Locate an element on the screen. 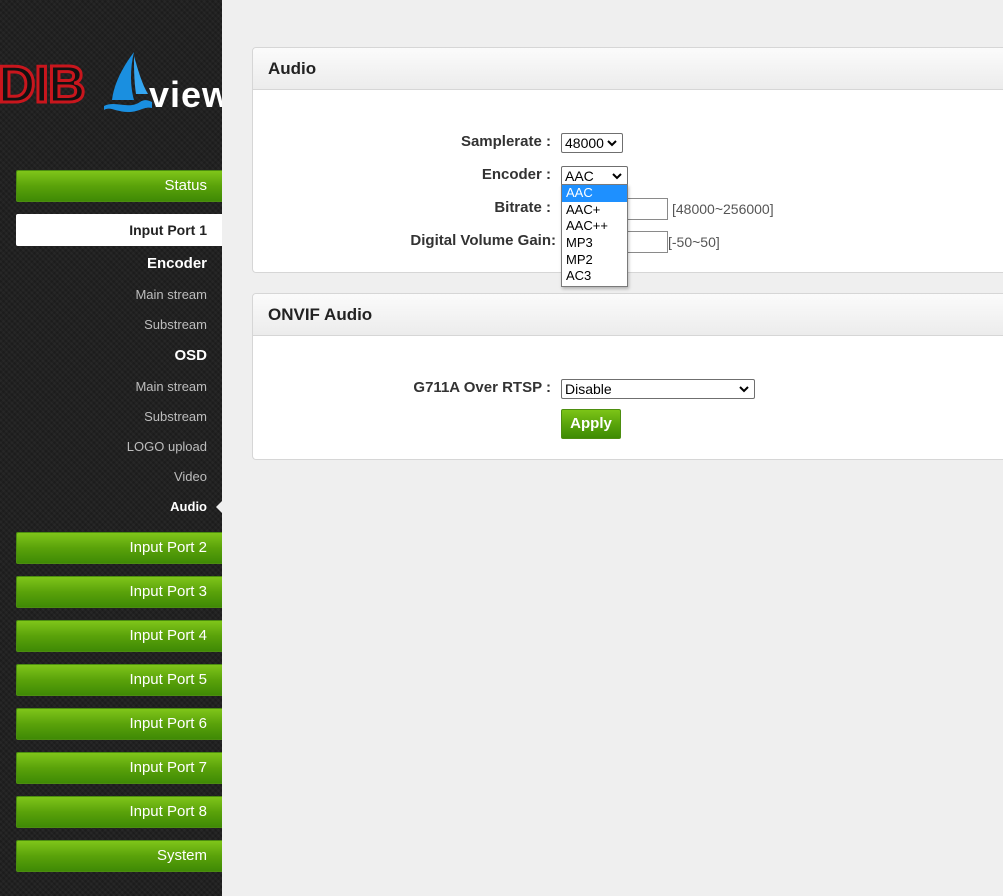  encoder-option-aac-plus: AAC+ is located at coordinates (594, 210).